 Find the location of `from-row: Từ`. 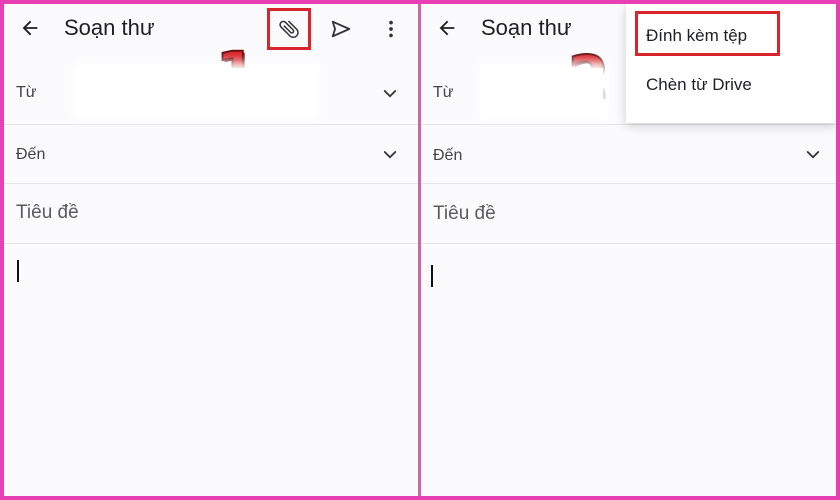

from-row: Từ is located at coordinates (211, 93).